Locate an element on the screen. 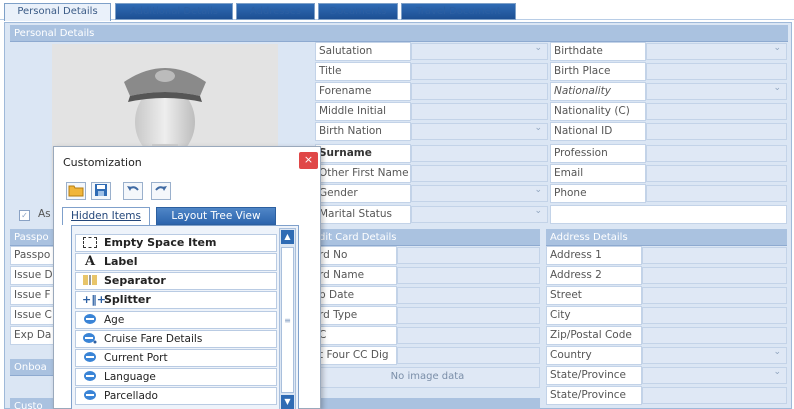 The image size is (794, 409). list-item: Cruise Fare Details is located at coordinates (176, 339).